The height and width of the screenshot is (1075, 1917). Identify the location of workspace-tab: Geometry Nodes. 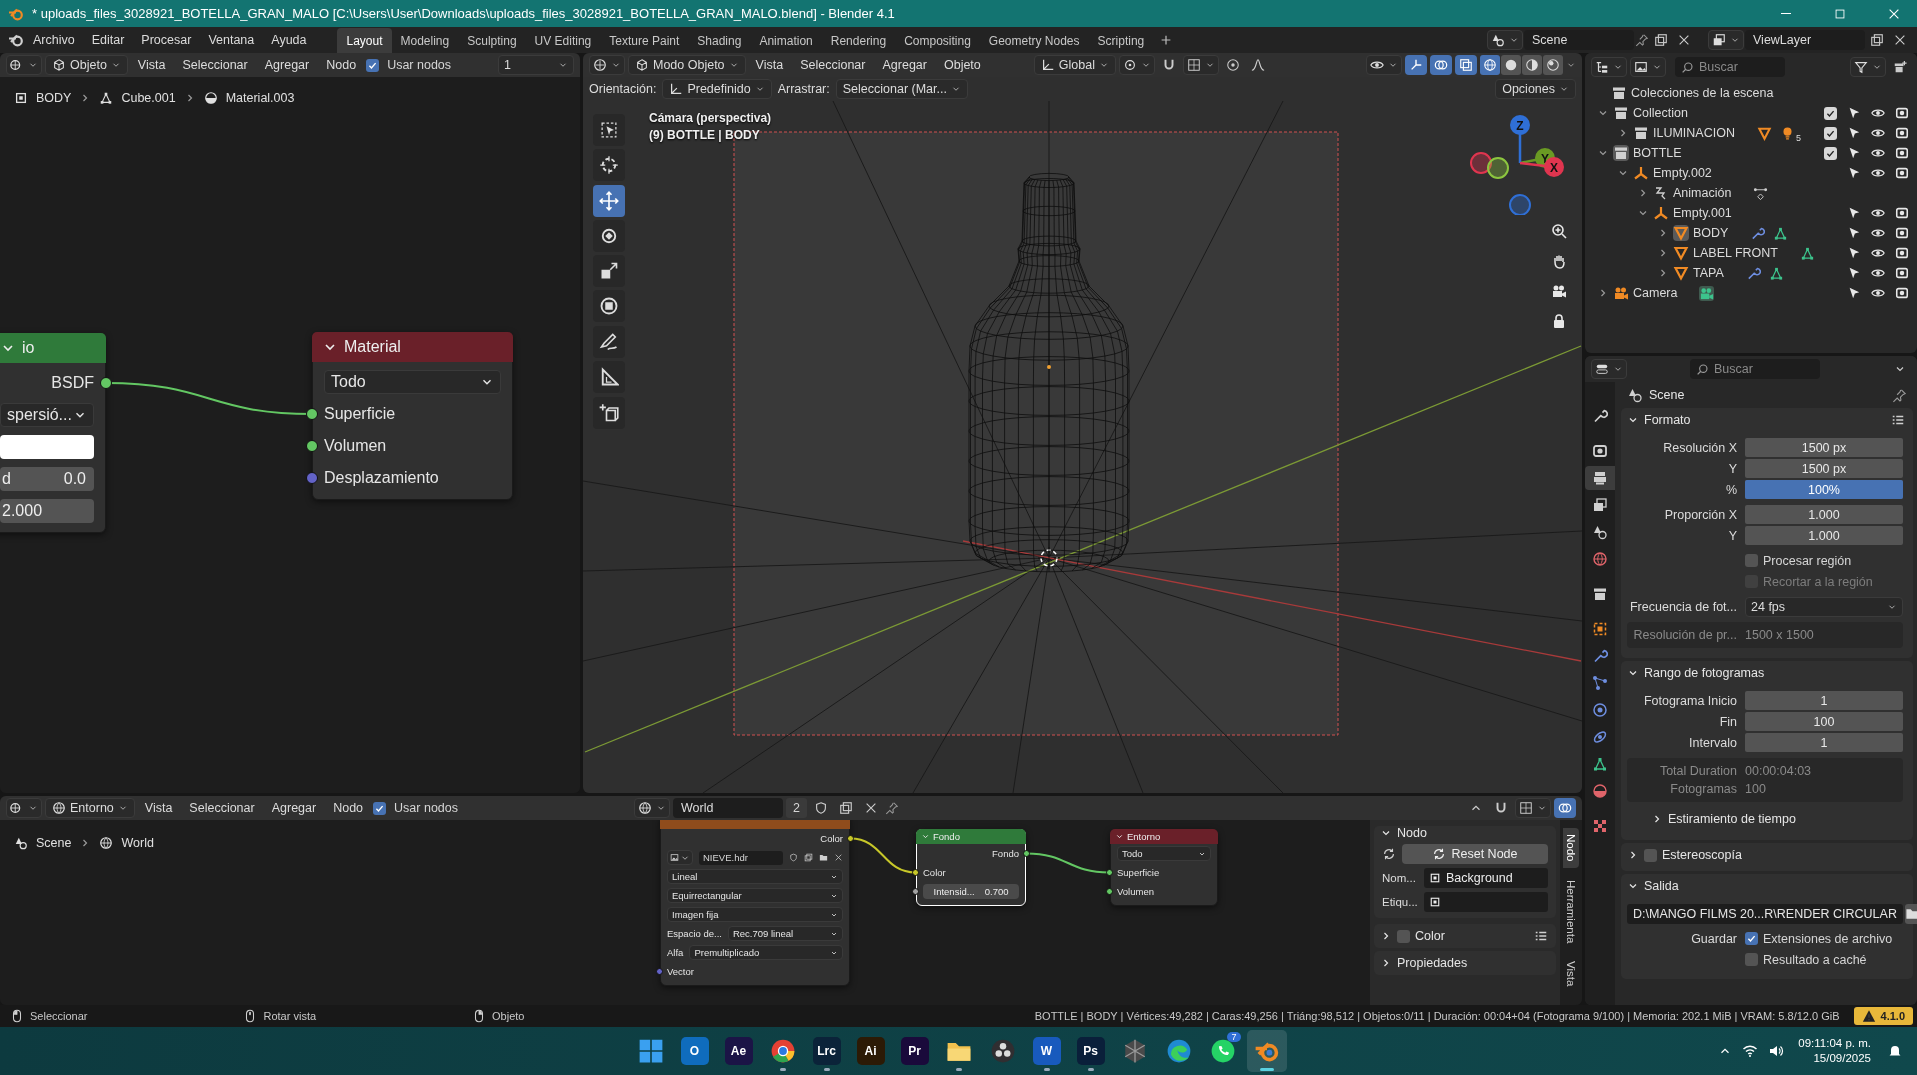
(1034, 40).